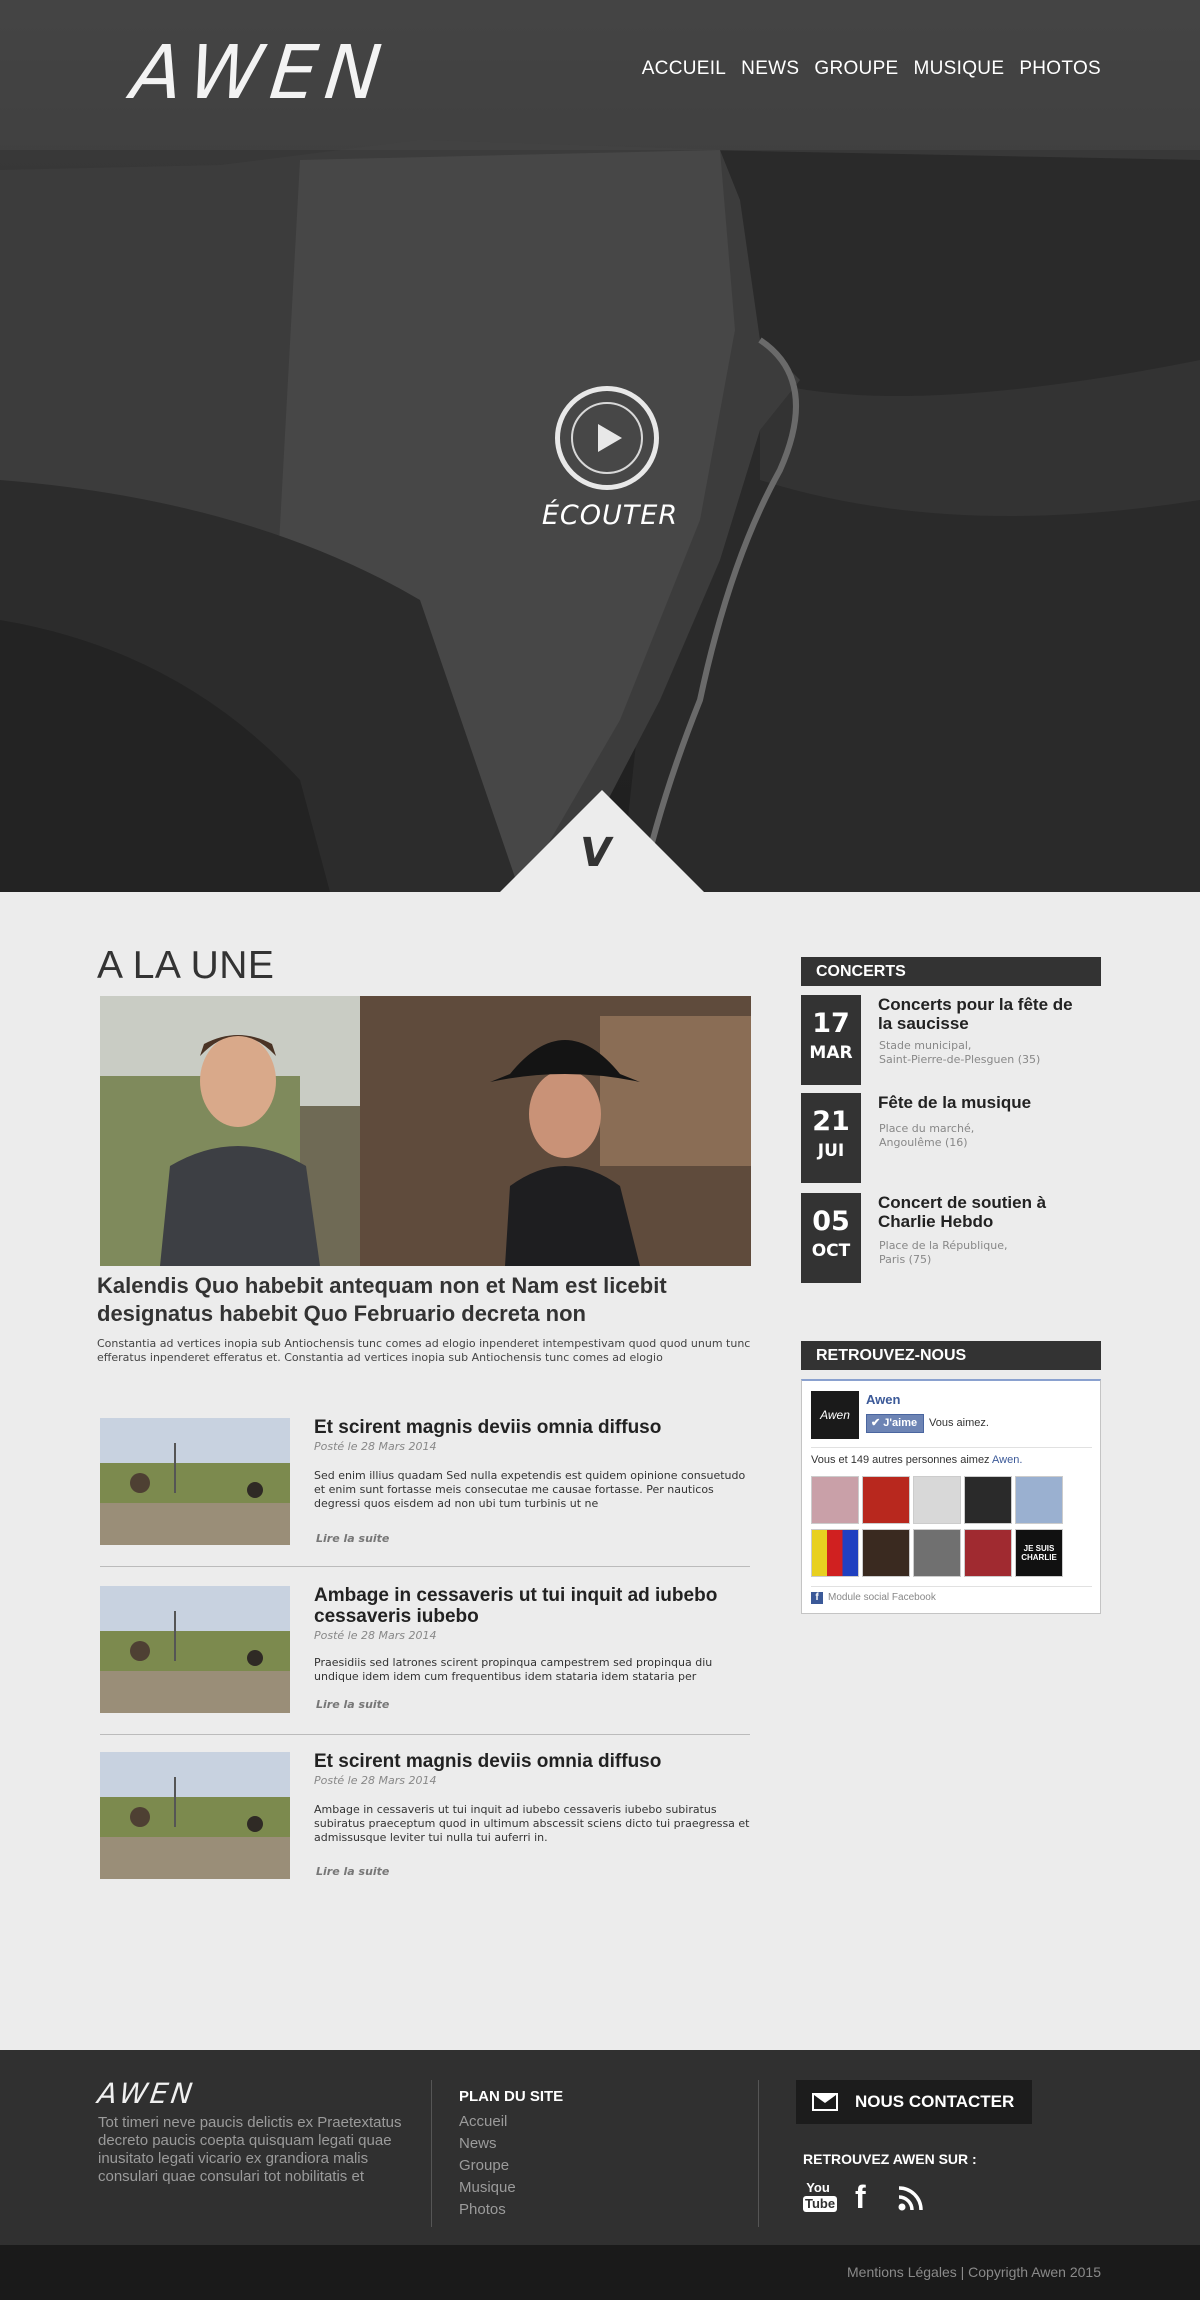  I want to click on nav-musique: MUSIQUE, so click(959, 69).